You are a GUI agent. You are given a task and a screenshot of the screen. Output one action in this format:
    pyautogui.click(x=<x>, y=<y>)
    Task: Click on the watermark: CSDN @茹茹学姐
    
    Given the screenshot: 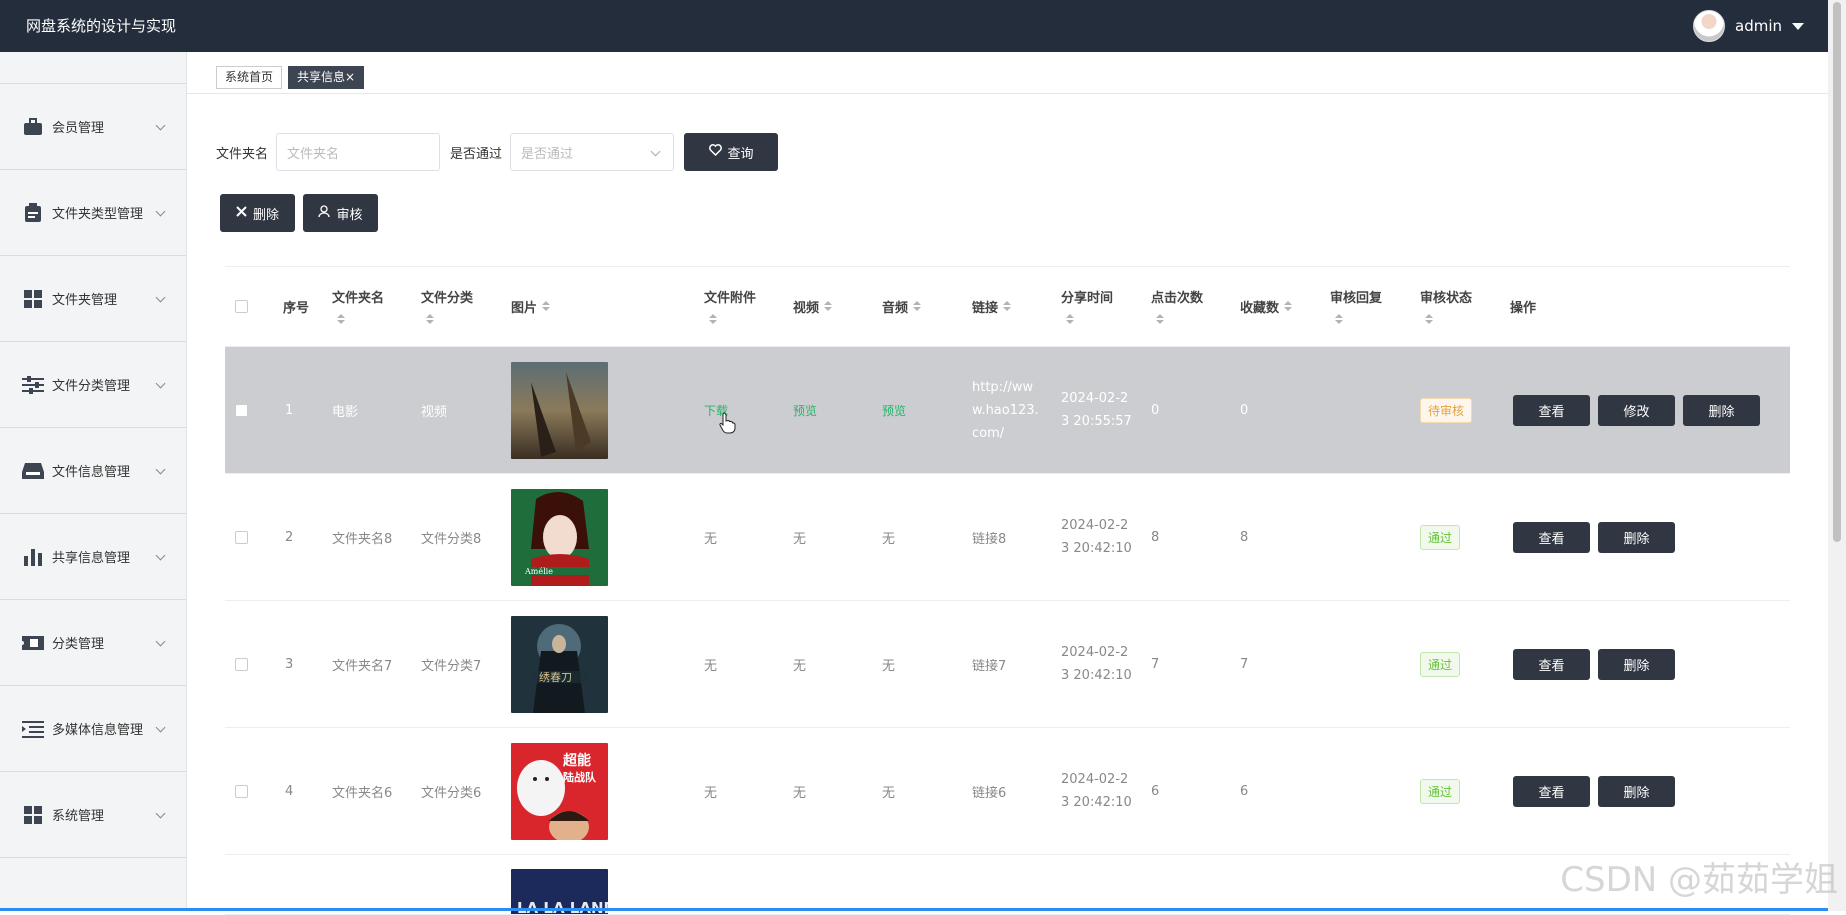 What is the action you would take?
    pyautogui.click(x=1699, y=876)
    